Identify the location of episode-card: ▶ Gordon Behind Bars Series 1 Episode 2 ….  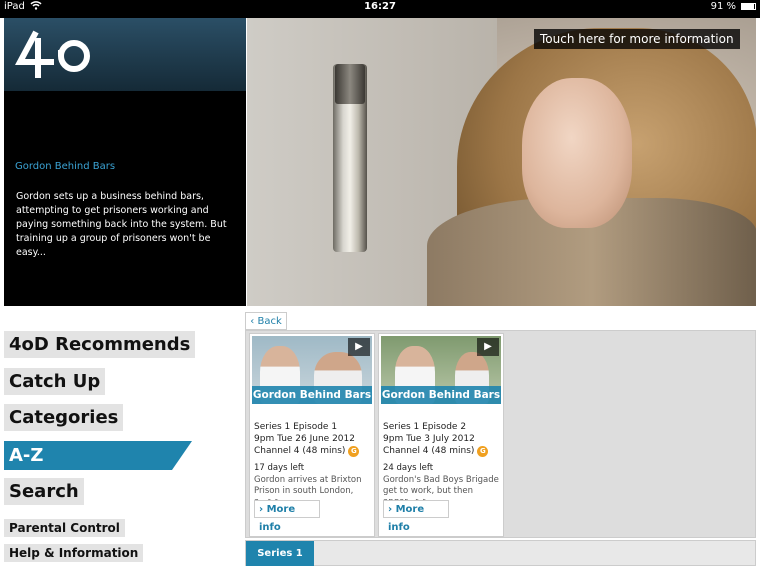
(441, 435).